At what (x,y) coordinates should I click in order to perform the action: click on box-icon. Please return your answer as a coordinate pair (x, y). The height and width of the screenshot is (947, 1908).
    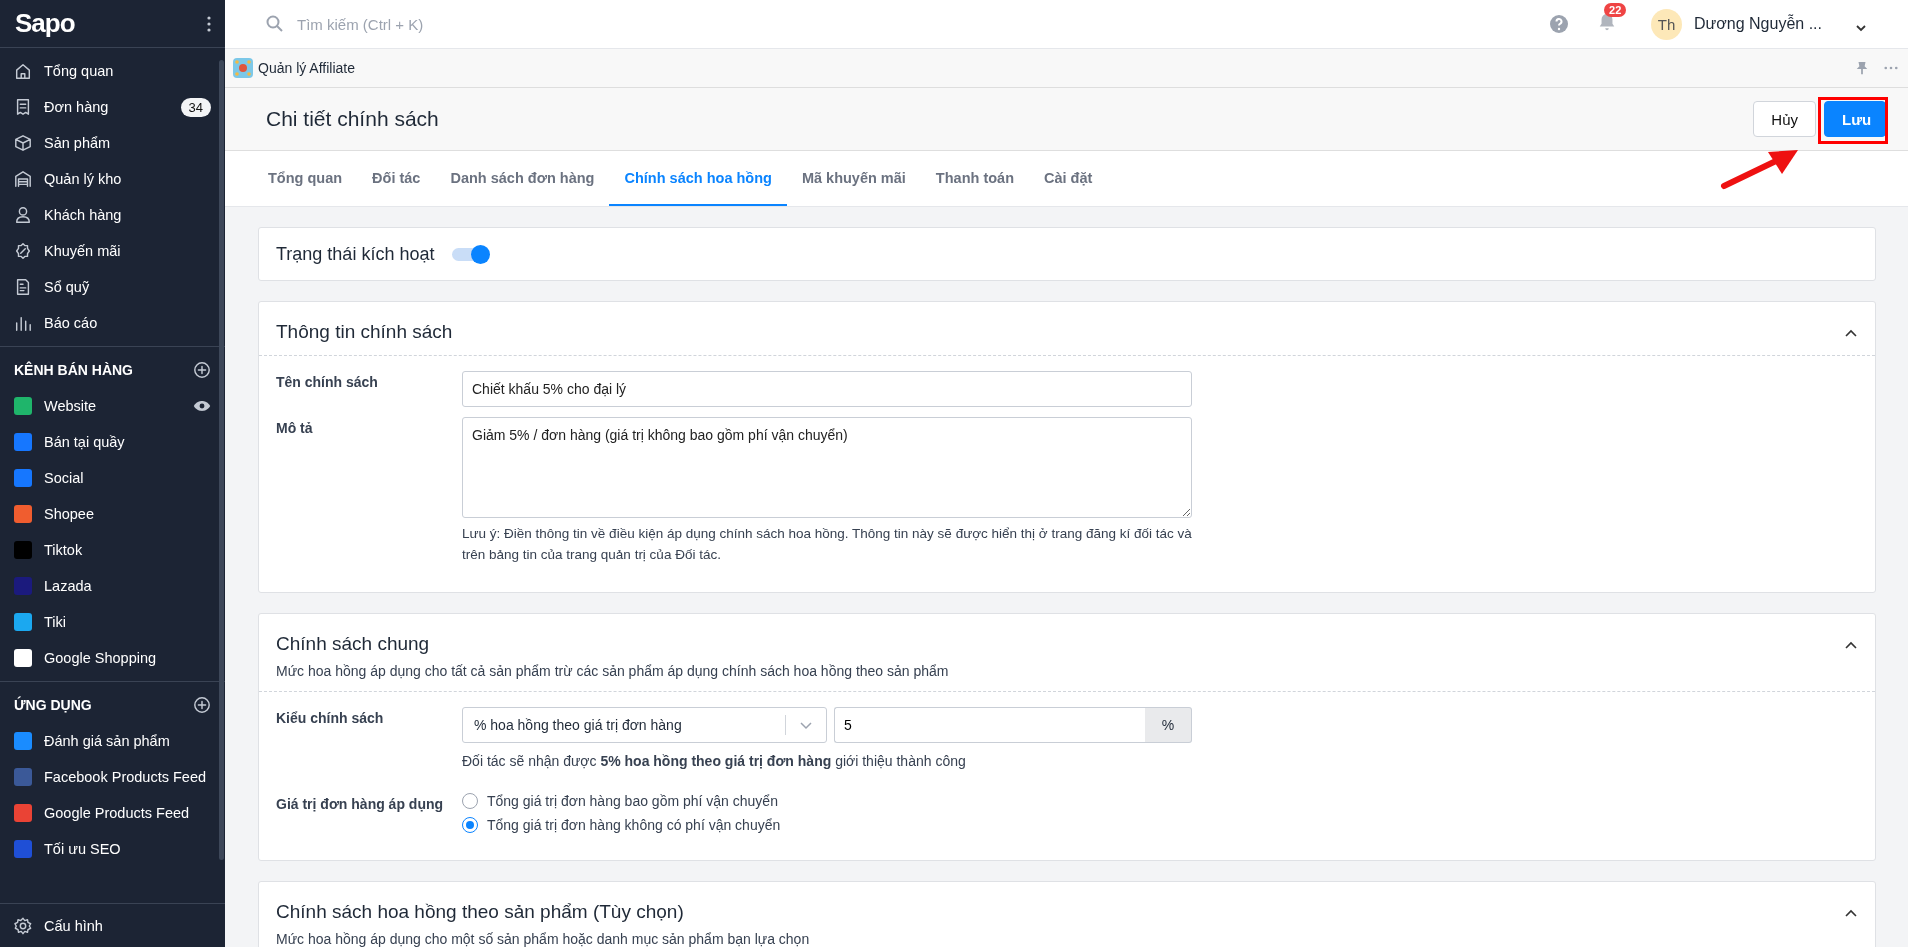
    Looking at the image, I should click on (23, 143).